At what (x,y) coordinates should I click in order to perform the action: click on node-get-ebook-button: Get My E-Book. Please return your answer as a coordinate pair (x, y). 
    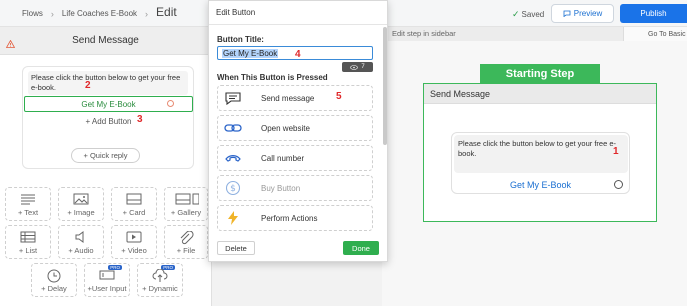
    Looking at the image, I should click on (540, 184).